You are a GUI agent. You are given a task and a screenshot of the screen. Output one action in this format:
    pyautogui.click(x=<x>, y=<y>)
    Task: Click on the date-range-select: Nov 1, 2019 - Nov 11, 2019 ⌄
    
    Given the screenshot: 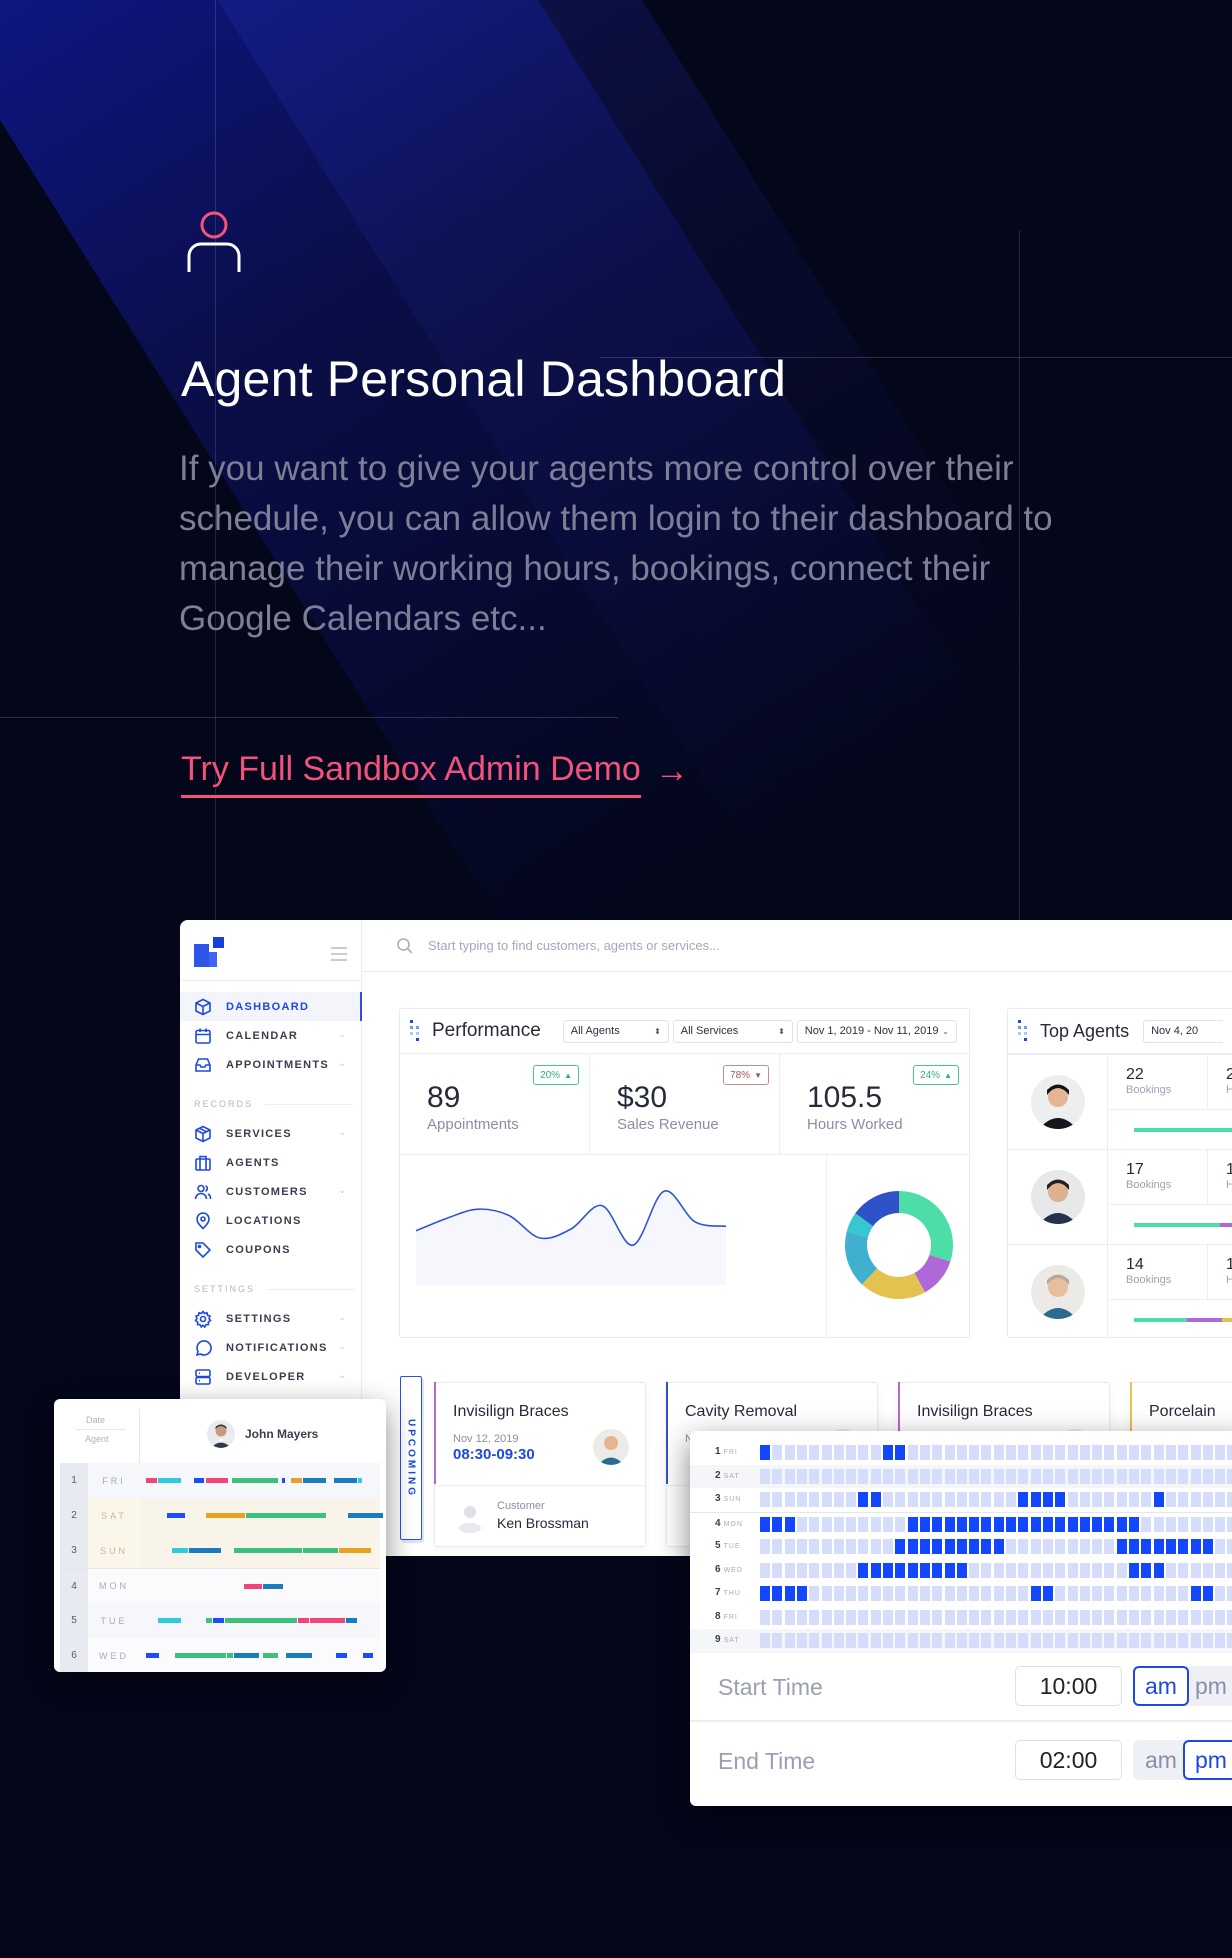 What is the action you would take?
    pyautogui.click(x=876, y=1031)
    